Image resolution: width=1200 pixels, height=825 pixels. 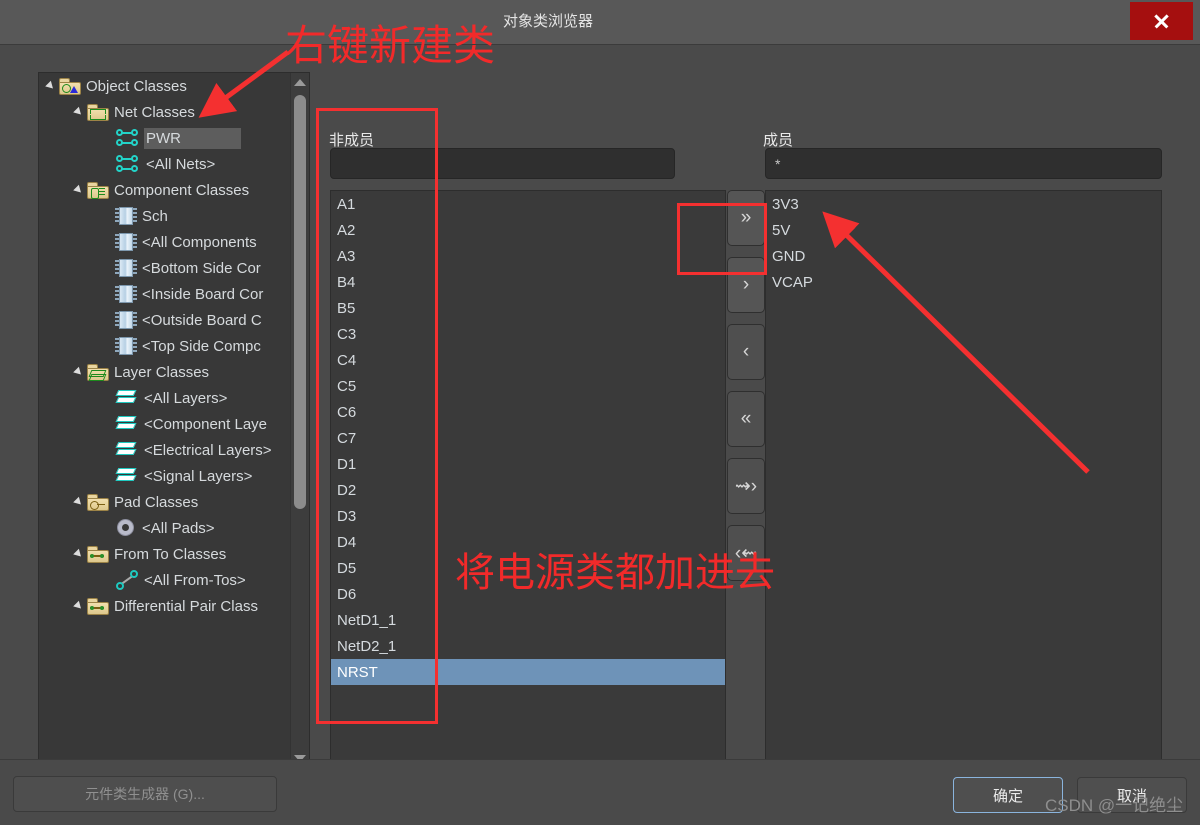 I want to click on tree-item-label: <Bottom Side Cor, so click(x=201, y=268).